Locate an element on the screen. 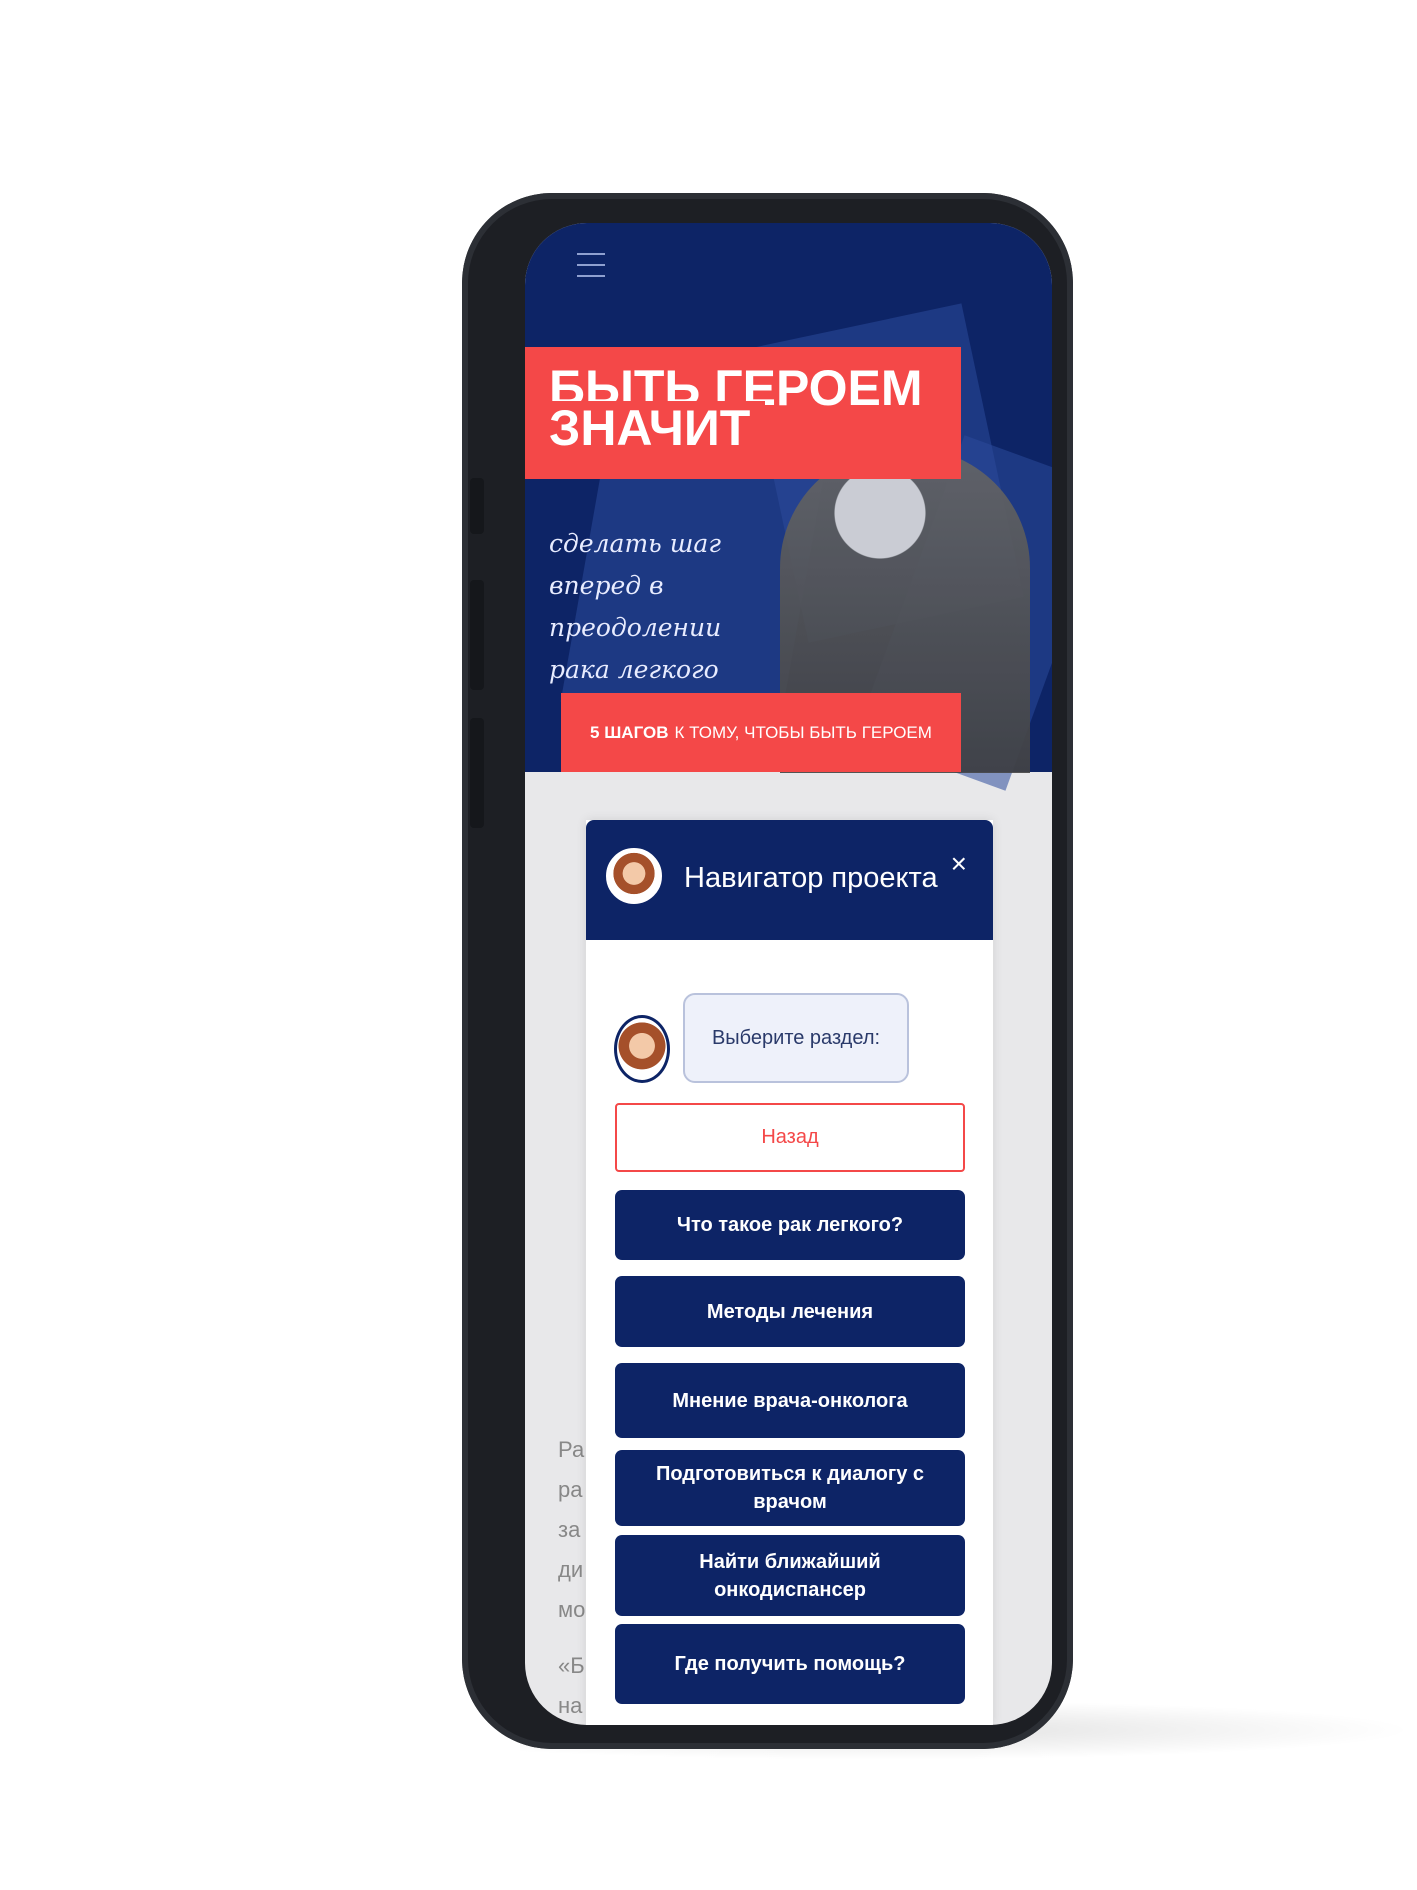  body-text-fragment: за is located at coordinates (569, 1529).